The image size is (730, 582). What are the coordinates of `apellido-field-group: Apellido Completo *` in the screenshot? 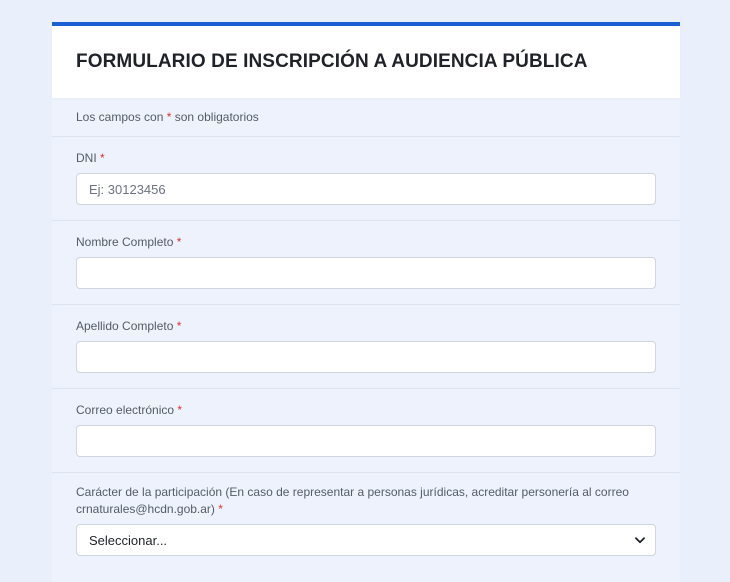 It's located at (366, 347).